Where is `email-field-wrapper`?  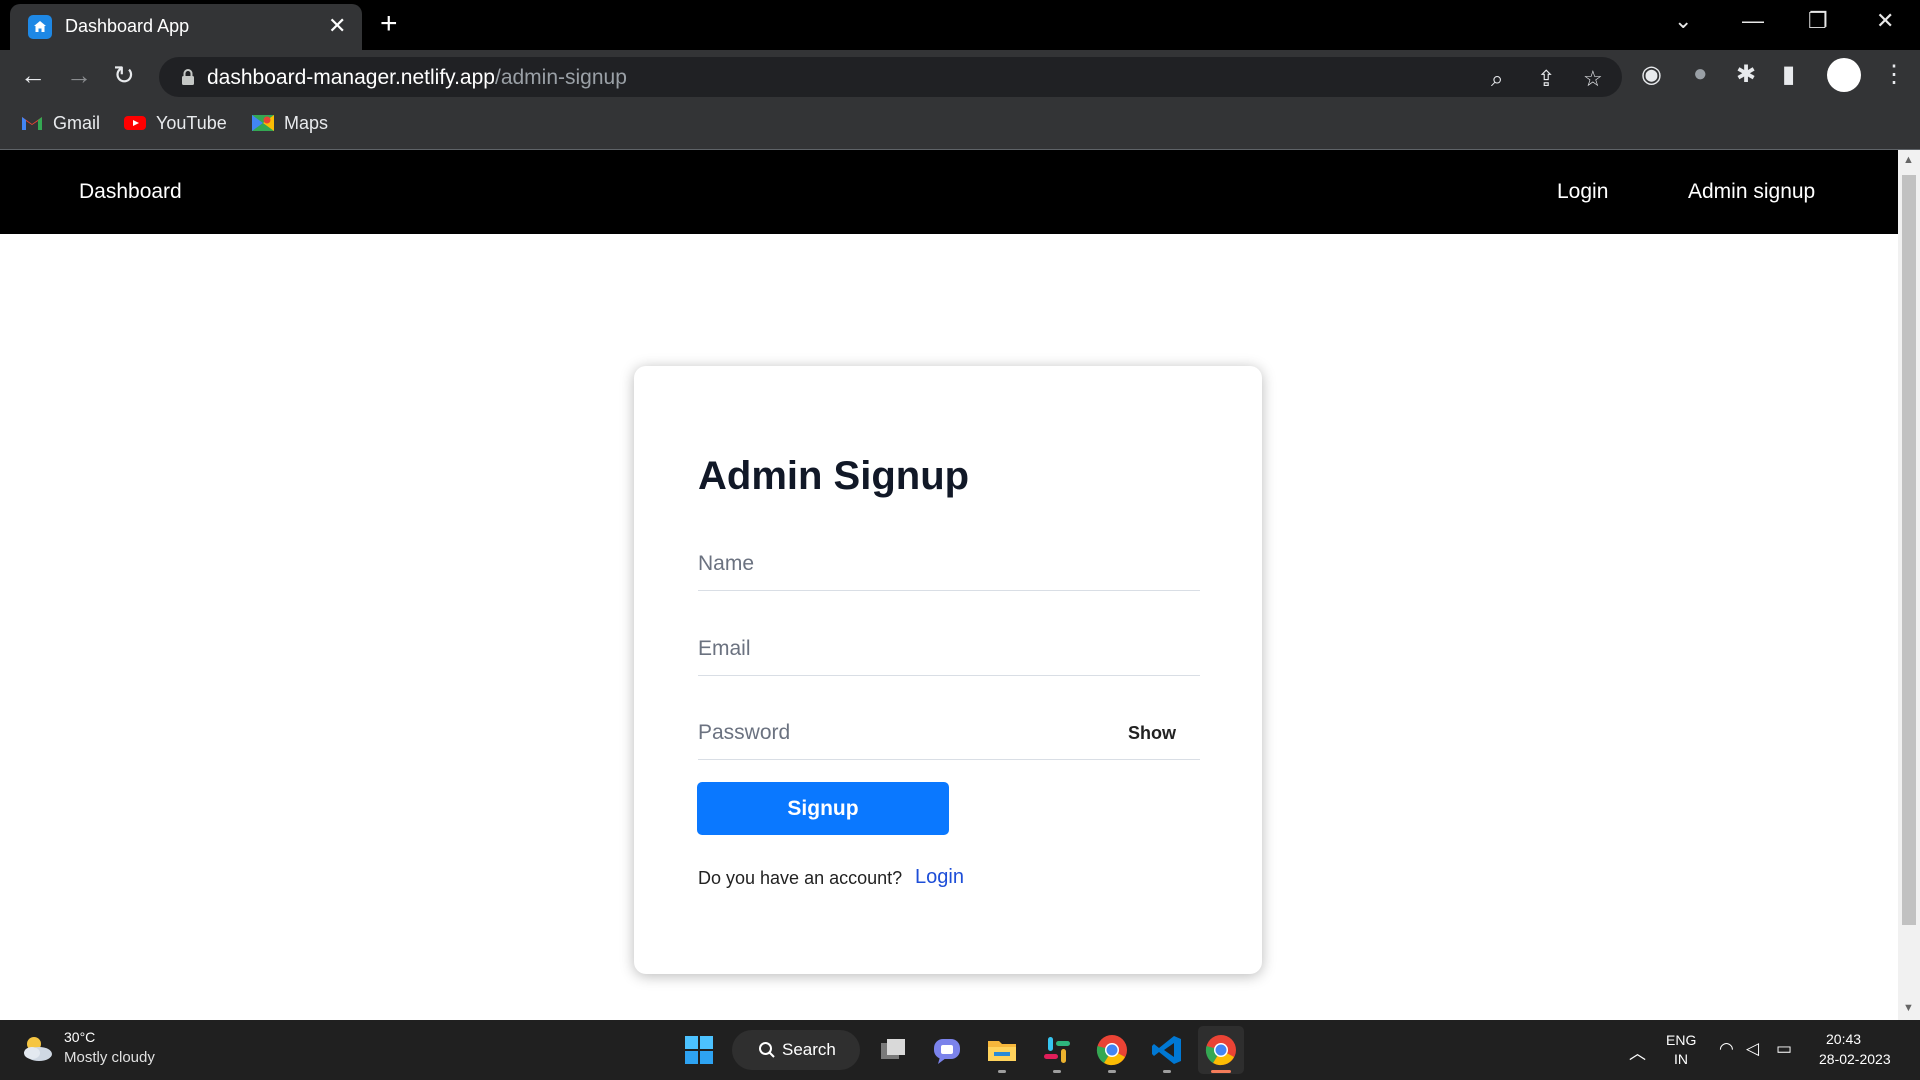 email-field-wrapper is located at coordinates (949, 652).